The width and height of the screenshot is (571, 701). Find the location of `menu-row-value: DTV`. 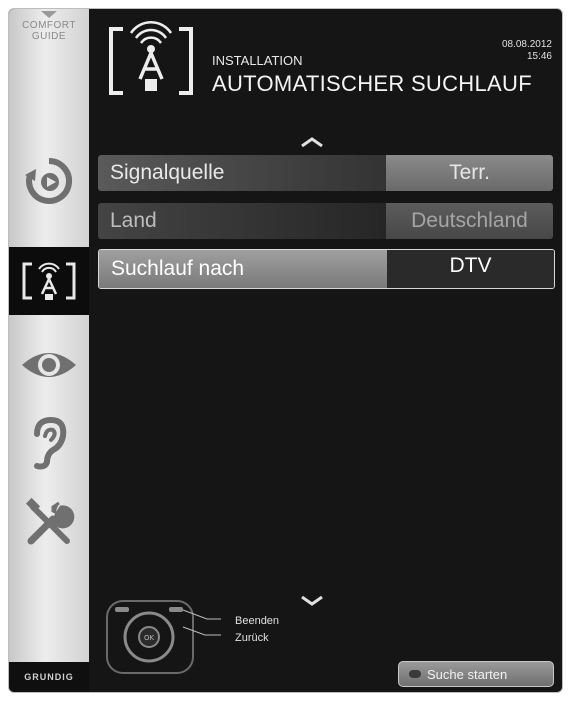

menu-row-value: DTV is located at coordinates (470, 269).